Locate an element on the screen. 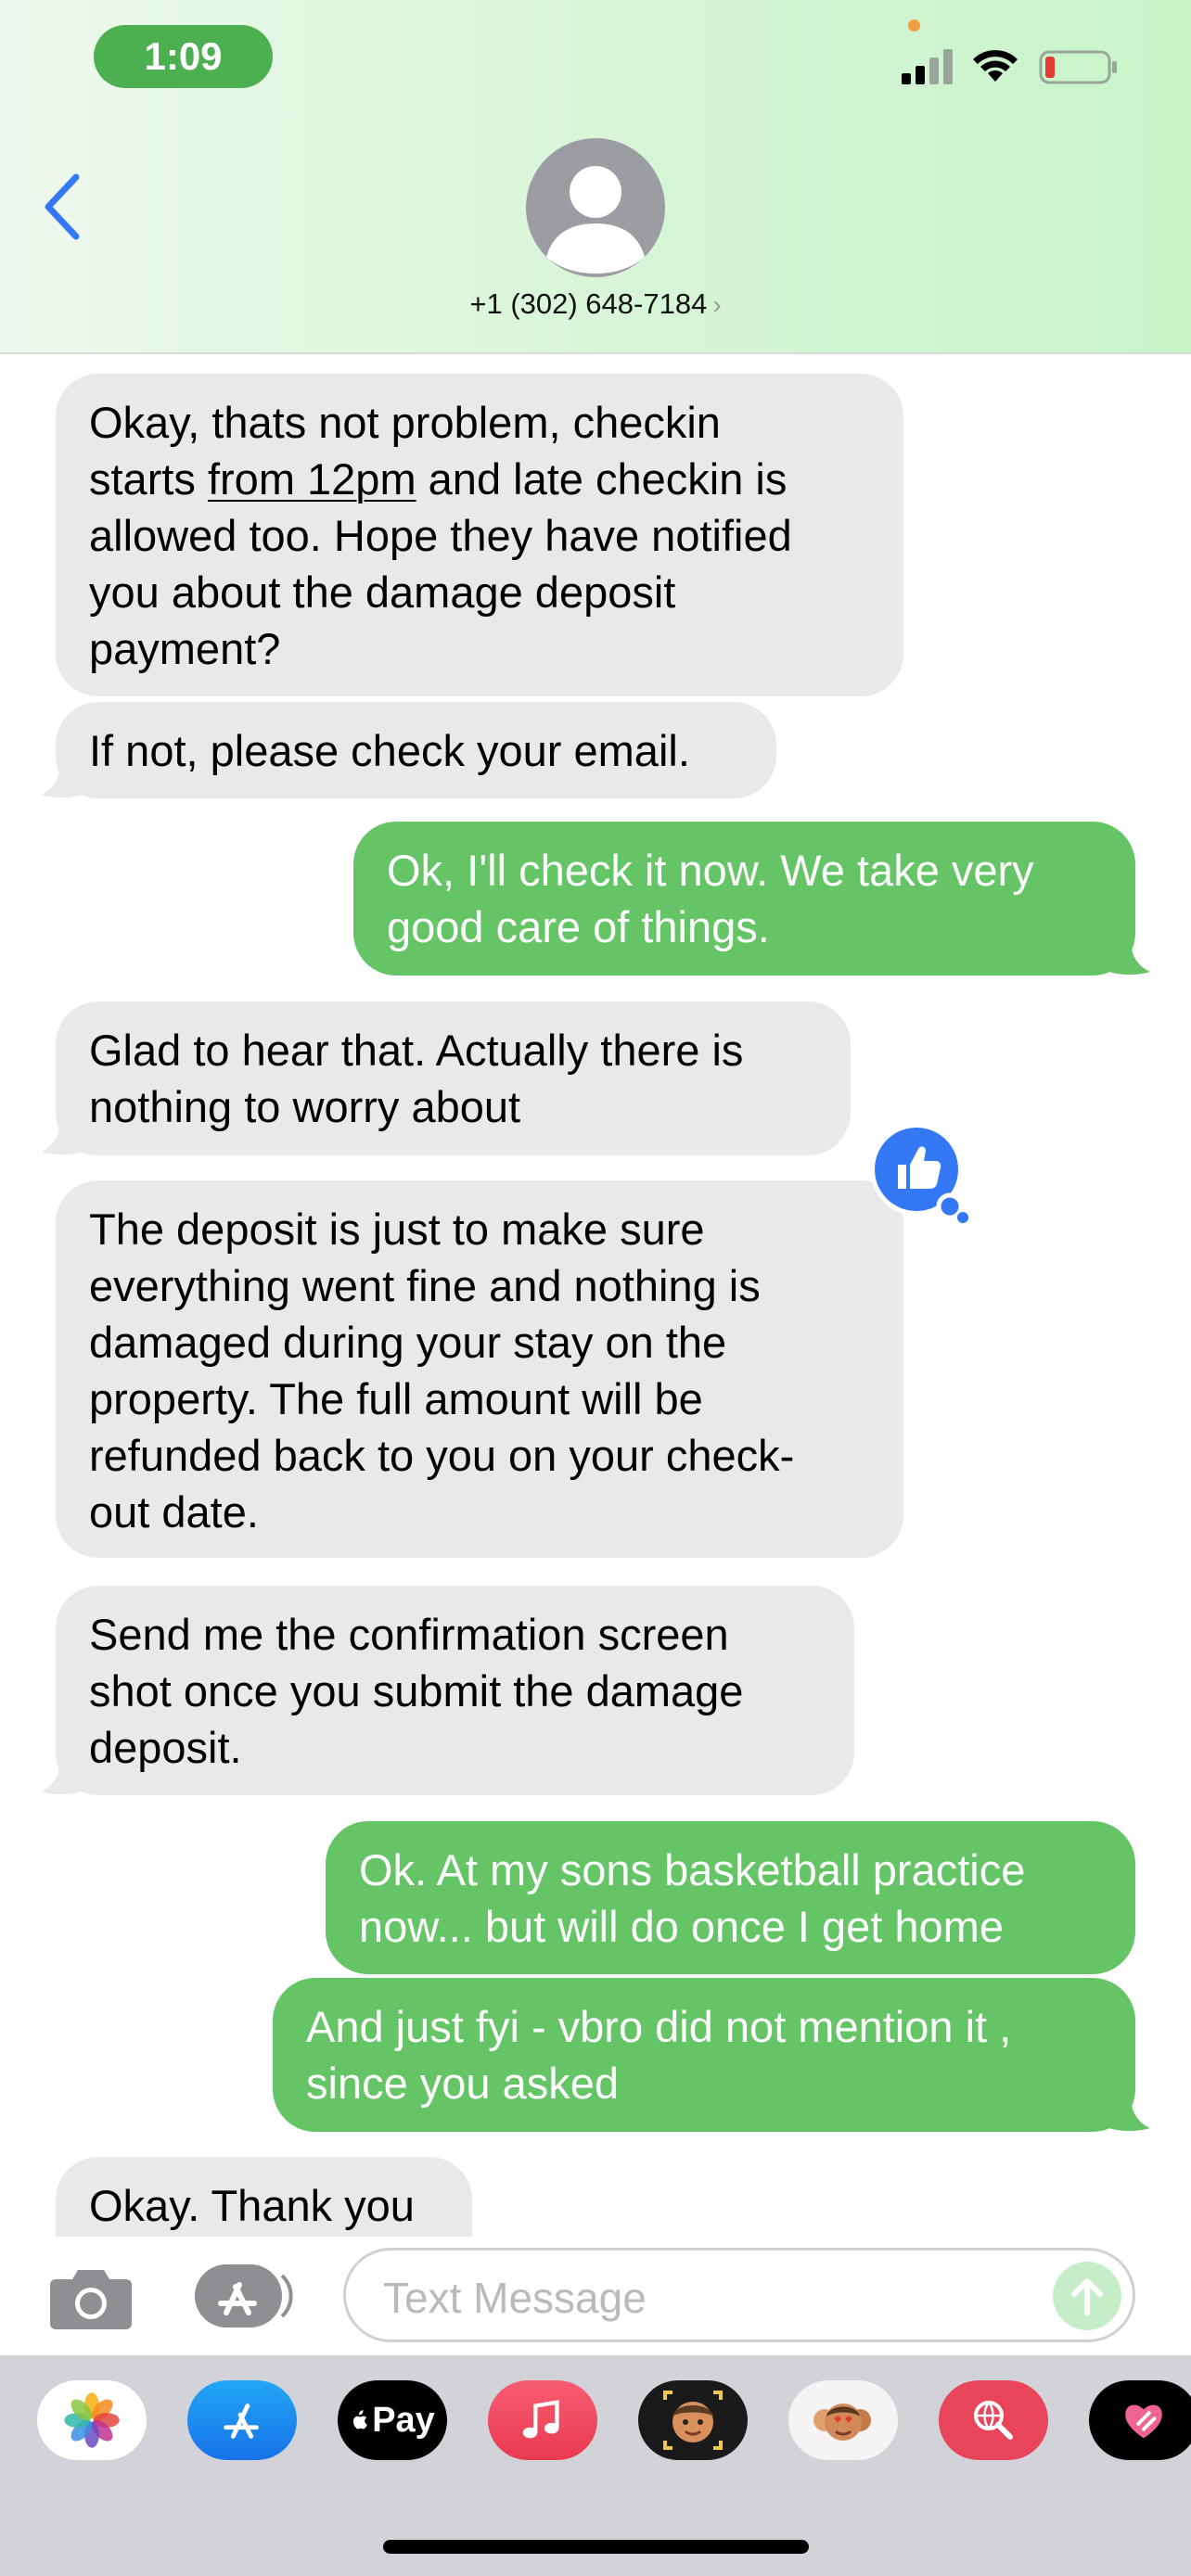  send-button is located at coordinates (1087, 2296).